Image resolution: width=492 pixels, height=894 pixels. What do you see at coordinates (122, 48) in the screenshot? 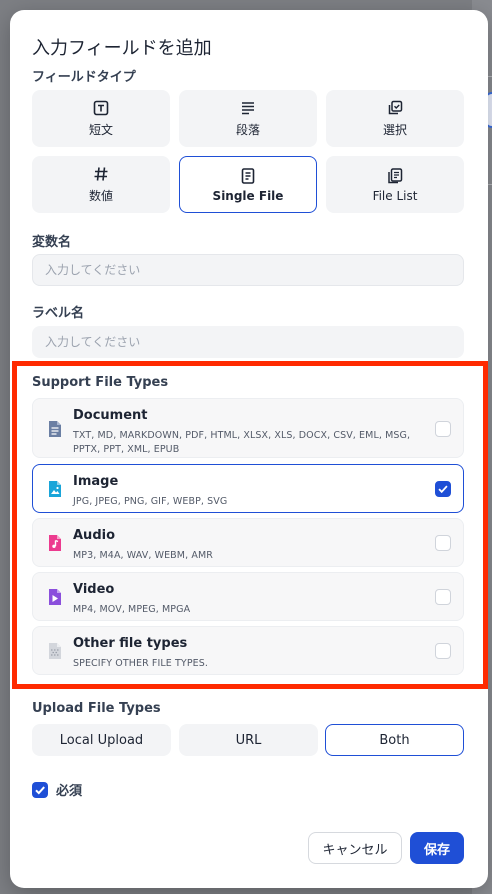
I see `modal-title: 入力フィールドを追加` at bounding box center [122, 48].